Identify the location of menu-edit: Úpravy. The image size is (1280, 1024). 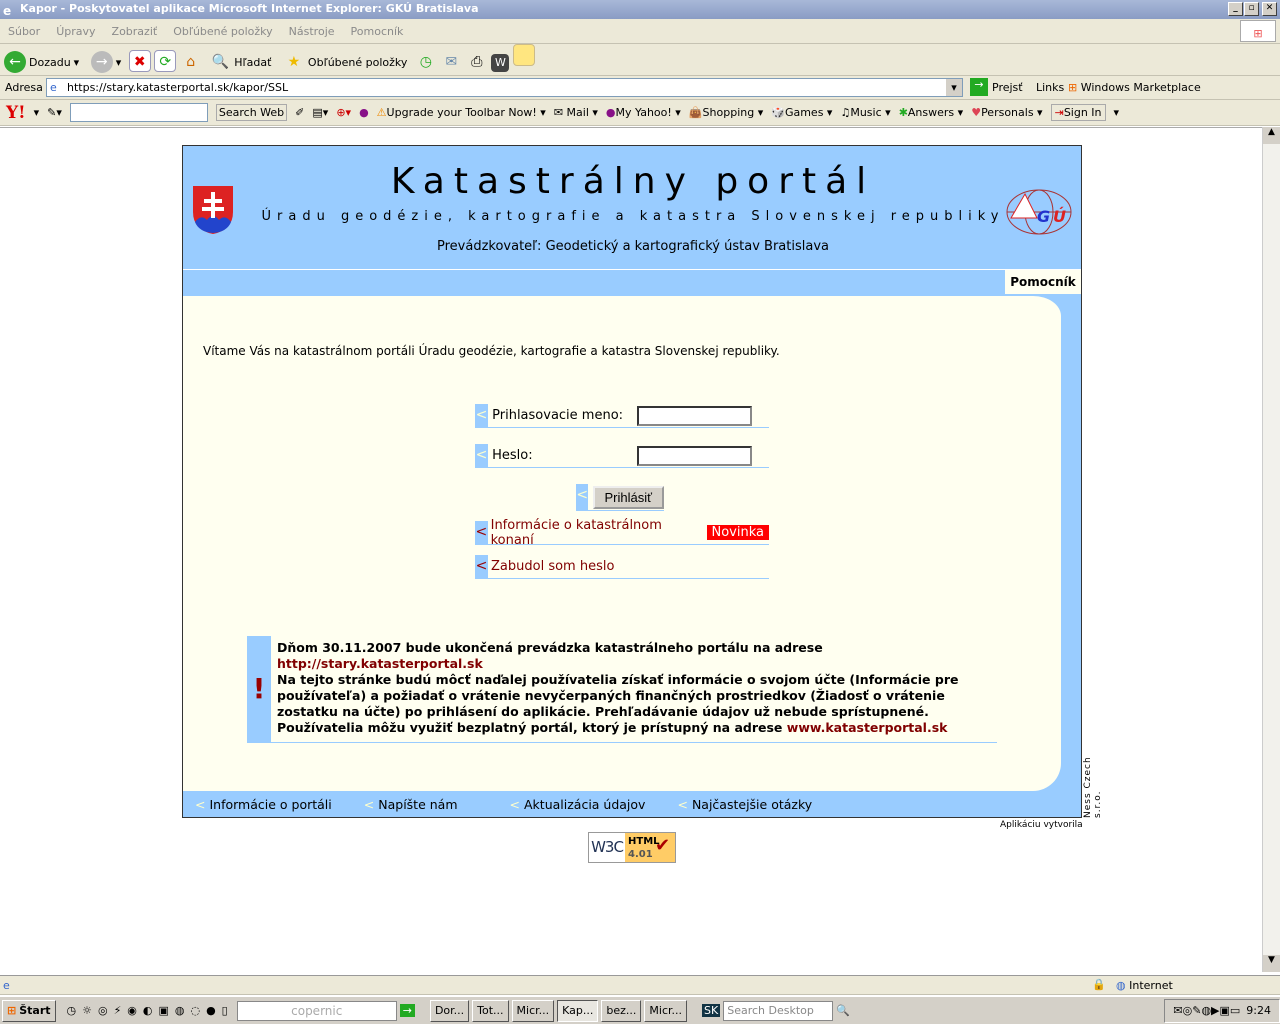
(75, 31).